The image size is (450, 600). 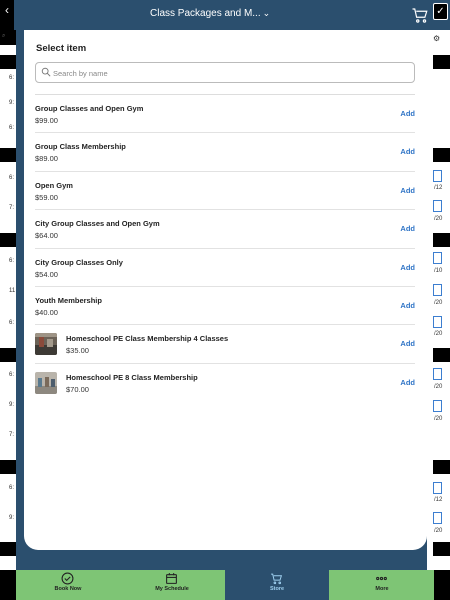 I want to click on tab-book-now: Book Now, so click(x=68, y=585).